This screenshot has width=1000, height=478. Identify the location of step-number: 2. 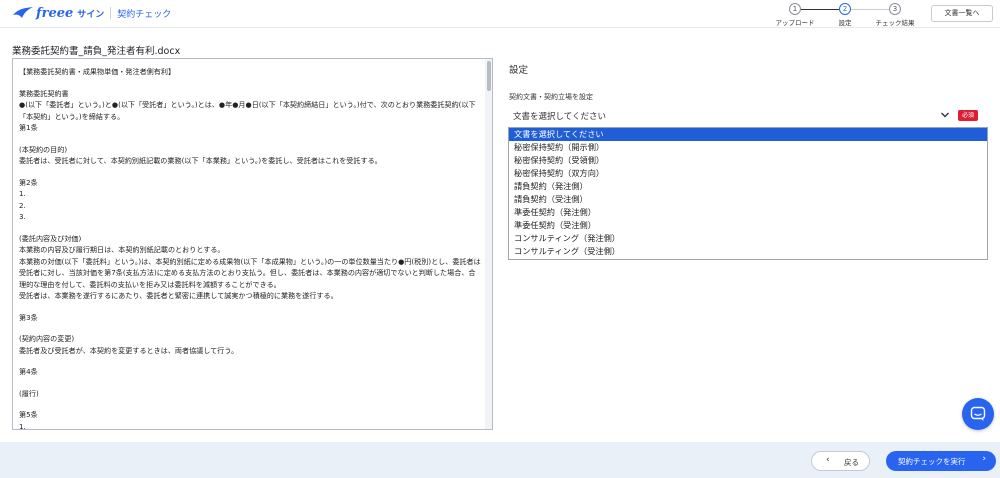
(845, 9).